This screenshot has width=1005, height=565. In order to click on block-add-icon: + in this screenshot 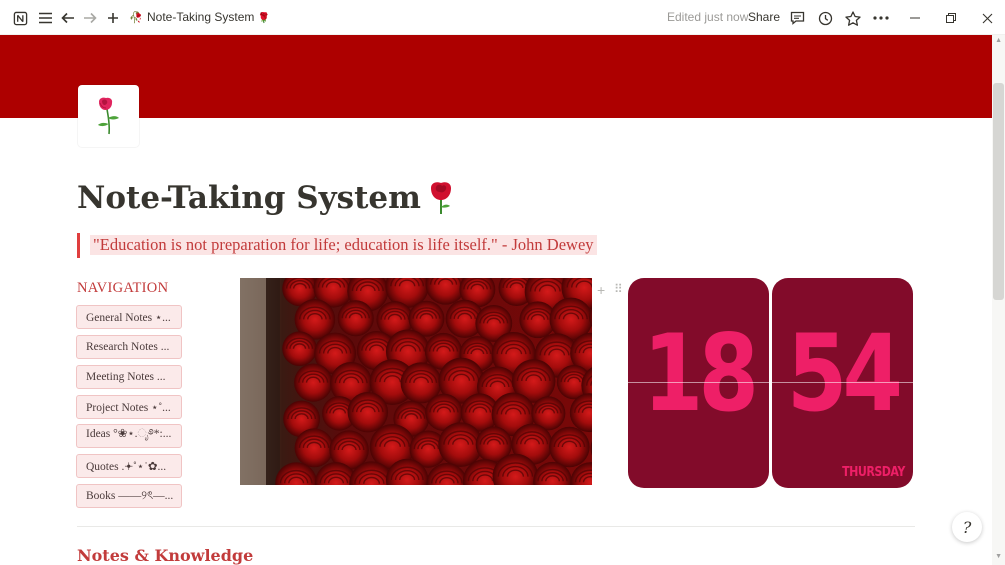, I will do `click(601, 290)`.